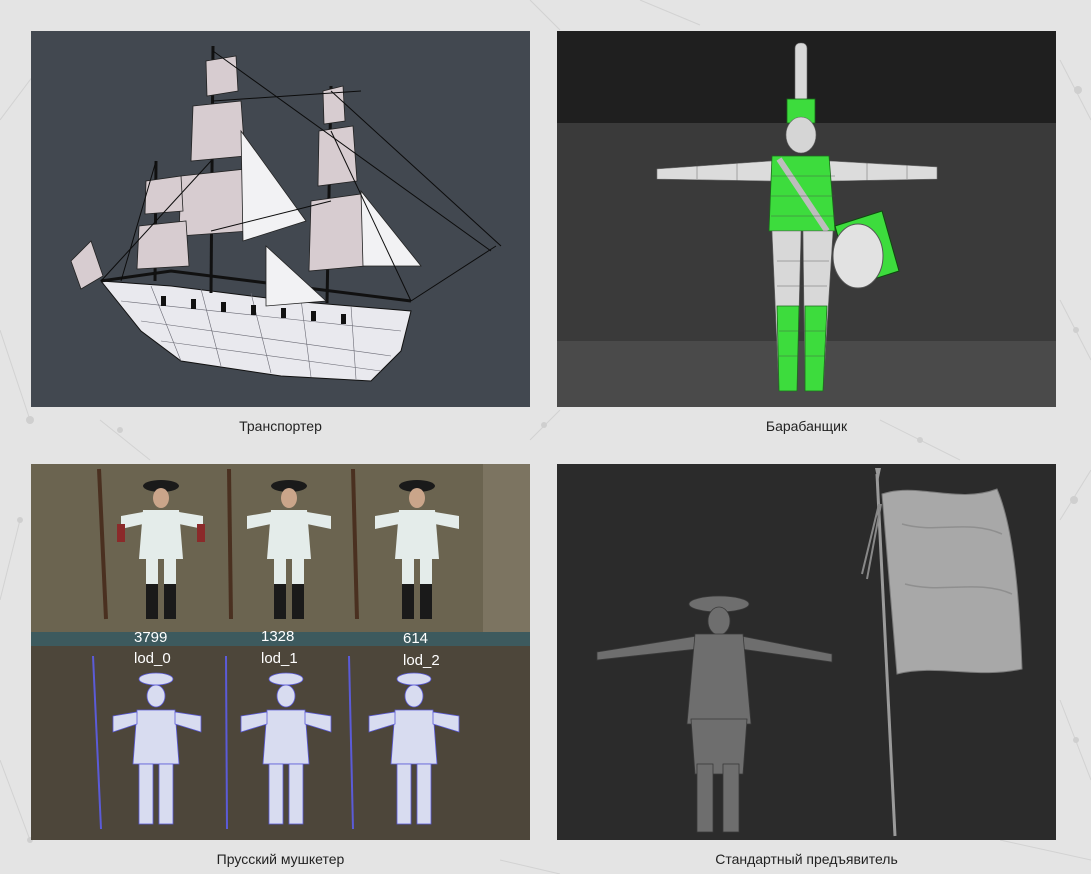 This screenshot has height=874, width=1091. I want to click on lod-0-name: lod_0, so click(152, 658).